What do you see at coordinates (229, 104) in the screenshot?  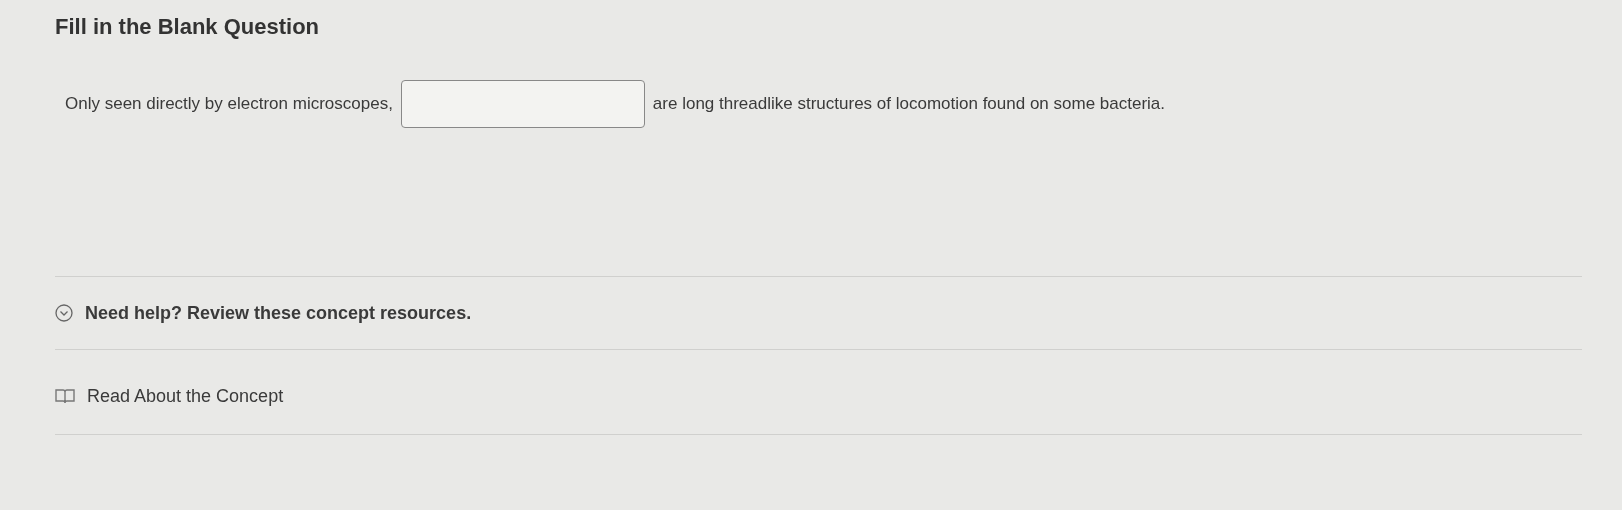 I see `question-text: Only seen directly by electron microscopes,` at bounding box center [229, 104].